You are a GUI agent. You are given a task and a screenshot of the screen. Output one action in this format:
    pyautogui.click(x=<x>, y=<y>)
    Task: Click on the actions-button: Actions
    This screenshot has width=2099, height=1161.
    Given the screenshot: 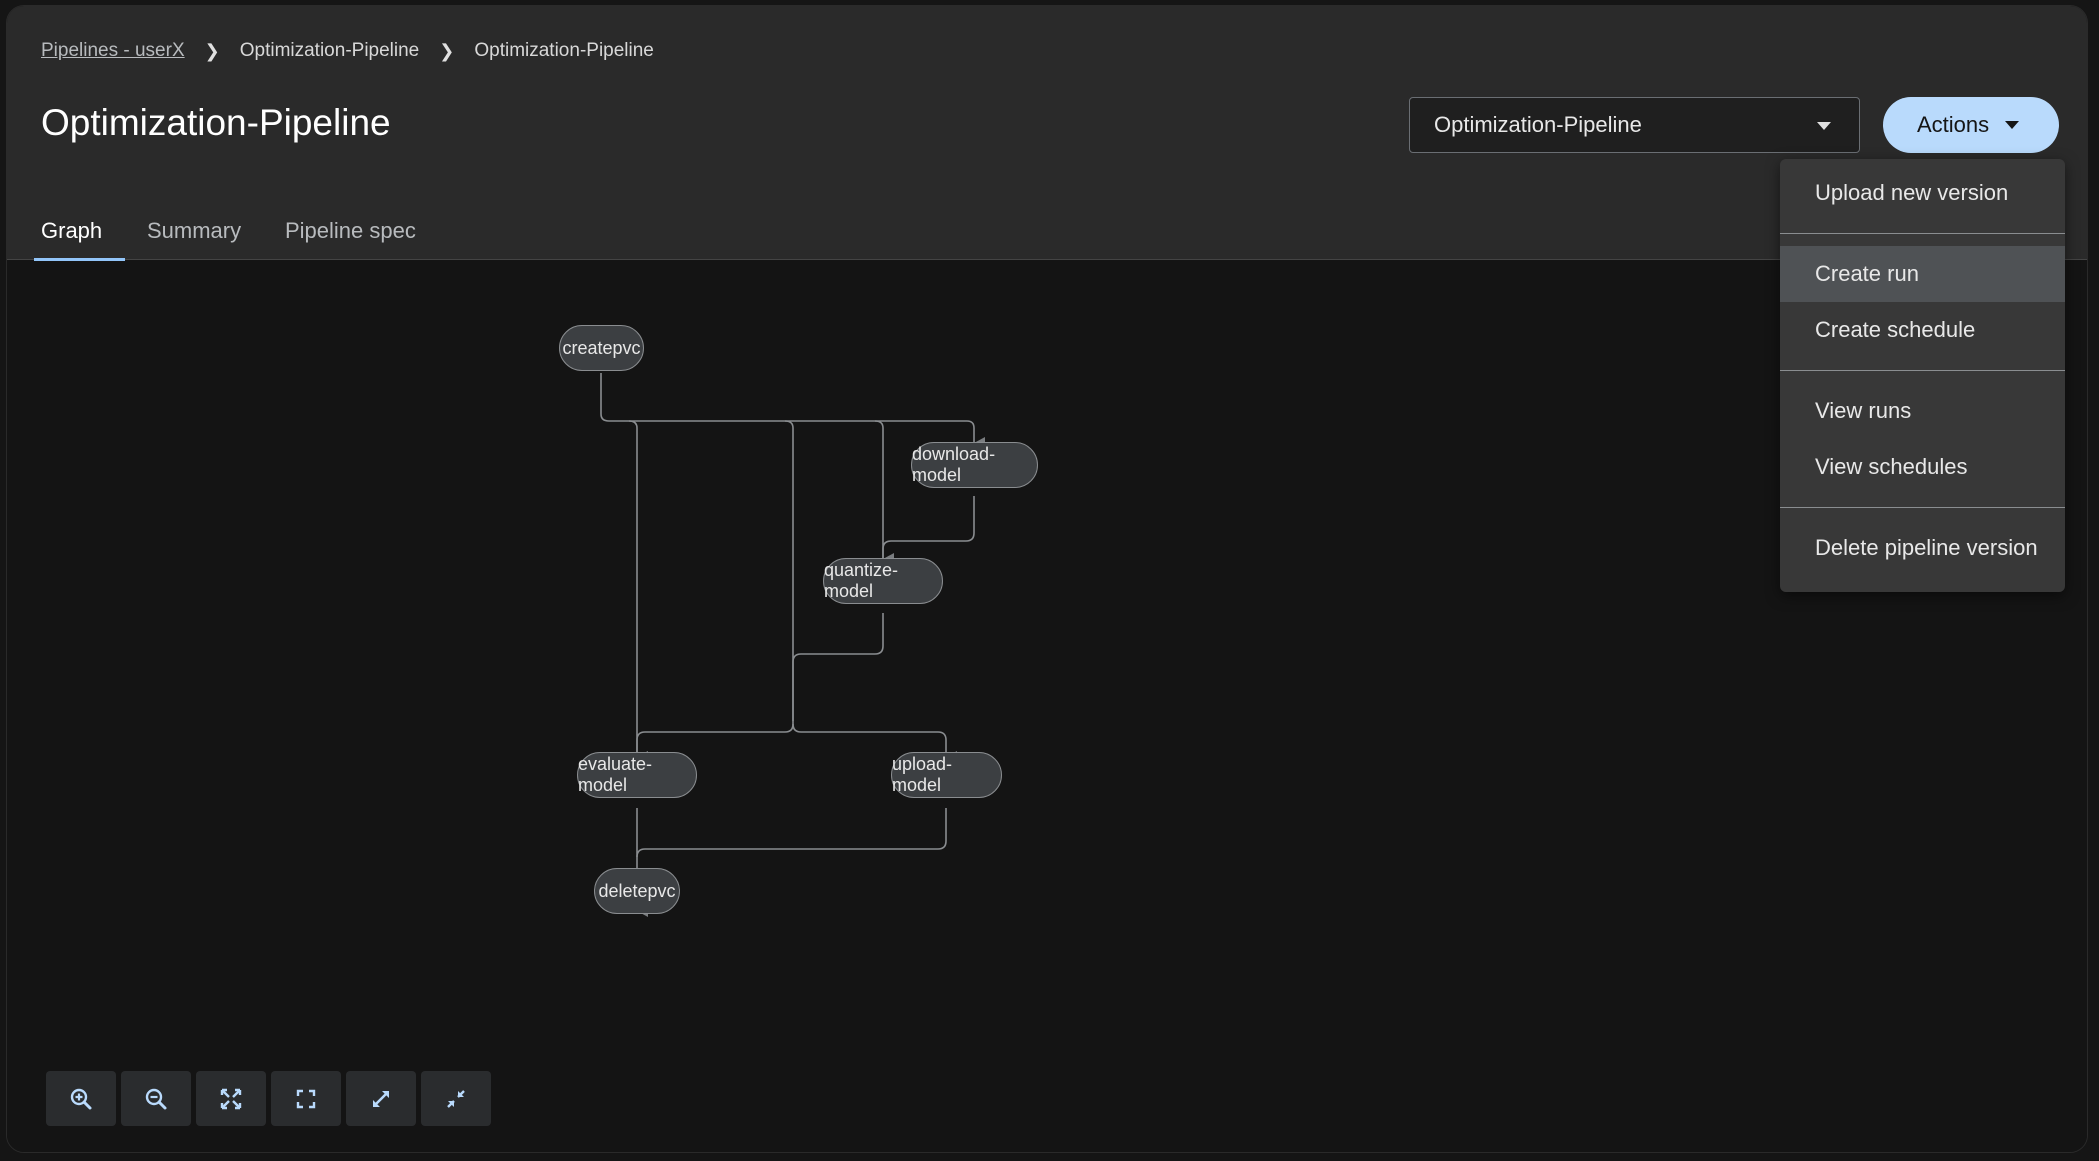 What is the action you would take?
    pyautogui.click(x=1971, y=125)
    